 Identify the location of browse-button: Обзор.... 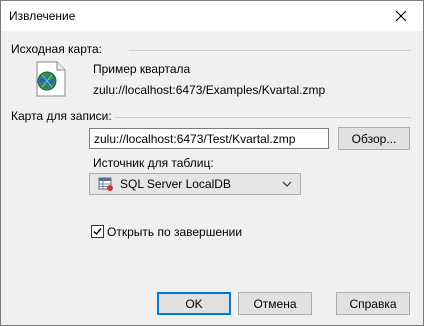
(374, 138).